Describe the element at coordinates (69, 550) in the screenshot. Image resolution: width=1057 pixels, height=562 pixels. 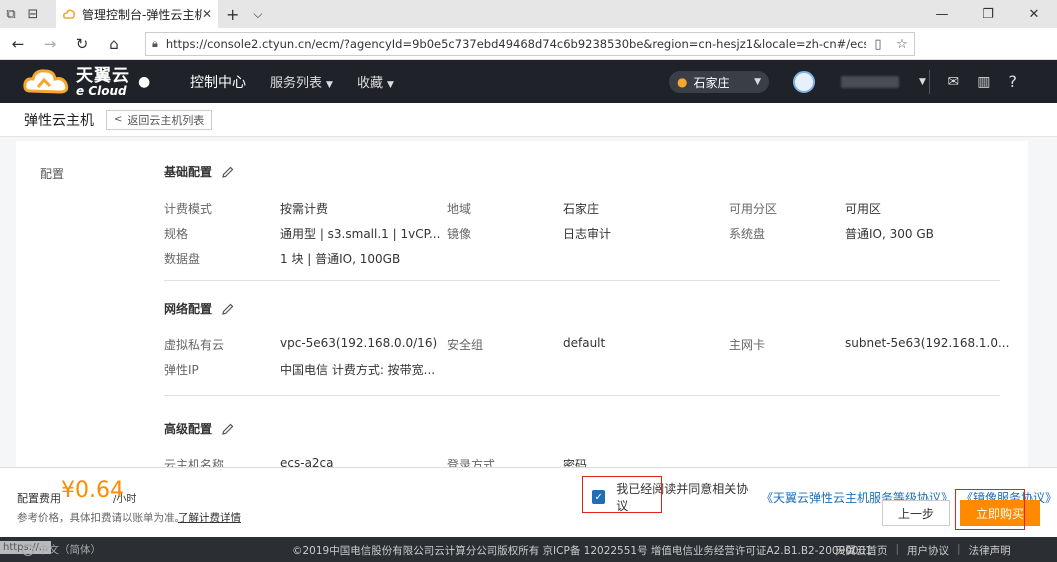
I see `language-label: 中文（简体）` at that location.